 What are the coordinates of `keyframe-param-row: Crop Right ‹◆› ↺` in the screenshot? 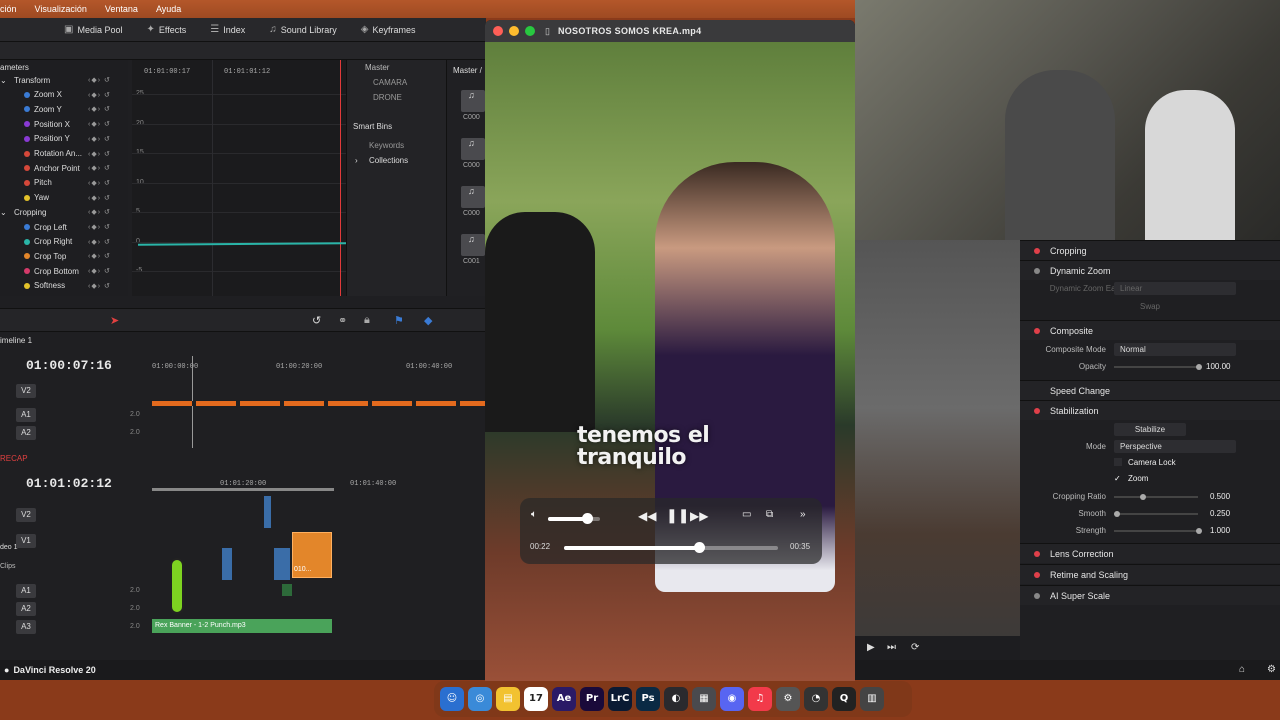 It's located at (64, 242).